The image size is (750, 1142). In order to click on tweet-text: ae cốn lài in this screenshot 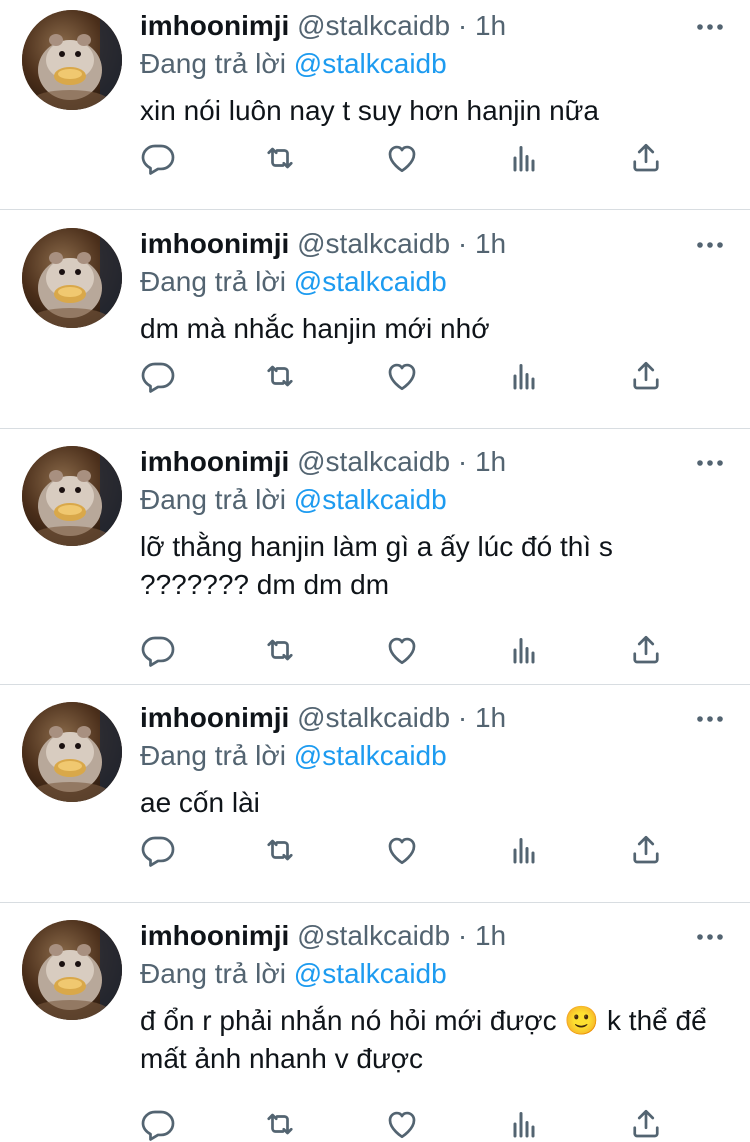, I will do `click(200, 802)`.